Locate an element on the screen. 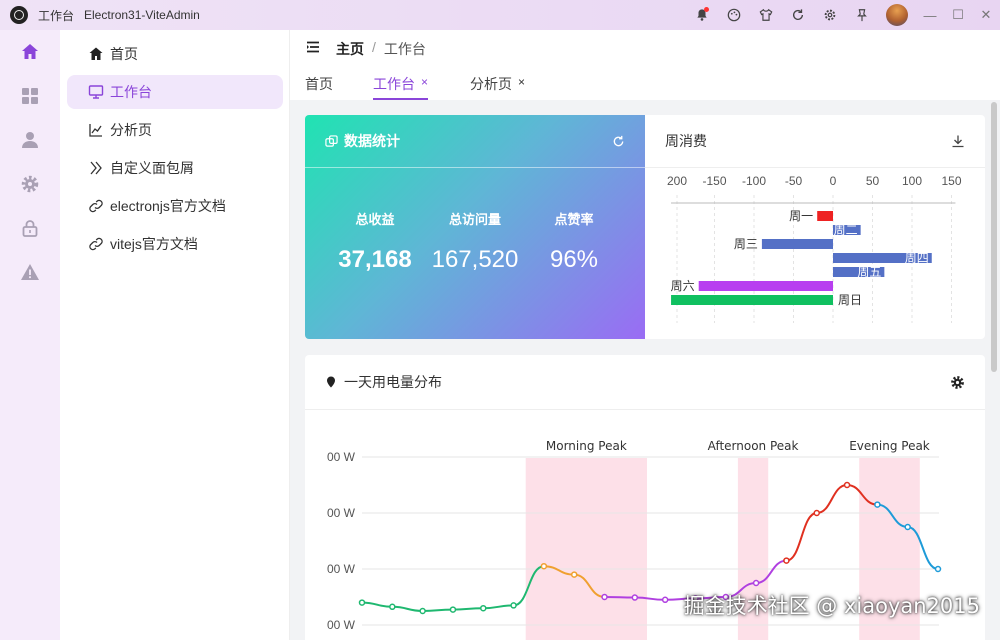 The image size is (1000, 640). breadcrumb: 主页 / 工作台 is located at coordinates (381, 49).